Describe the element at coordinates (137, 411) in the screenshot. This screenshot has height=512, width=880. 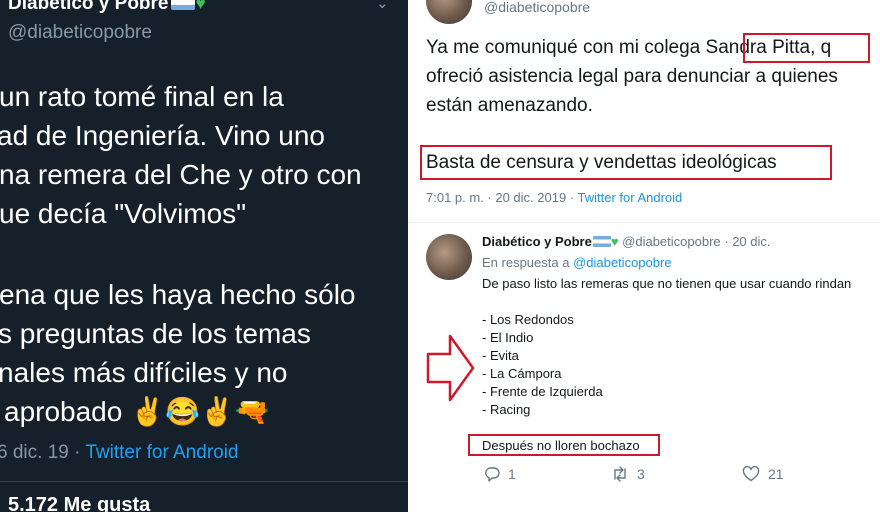
I see `tweet-text-line: aprobado ✌😂✌🔫` at that location.